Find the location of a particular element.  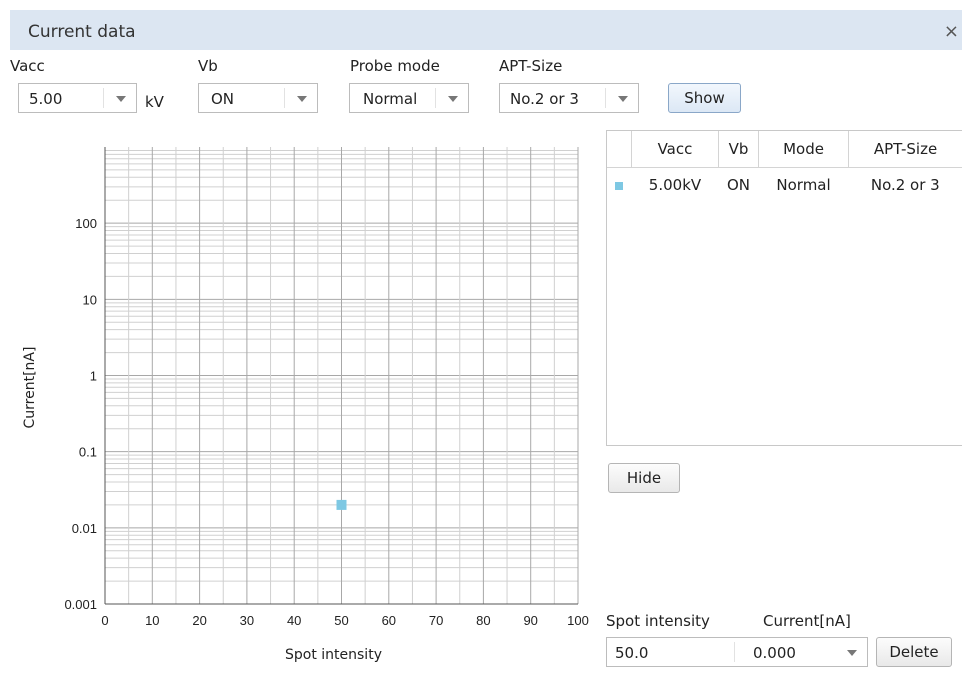

apt-size-label: APT-Size is located at coordinates (531, 66).